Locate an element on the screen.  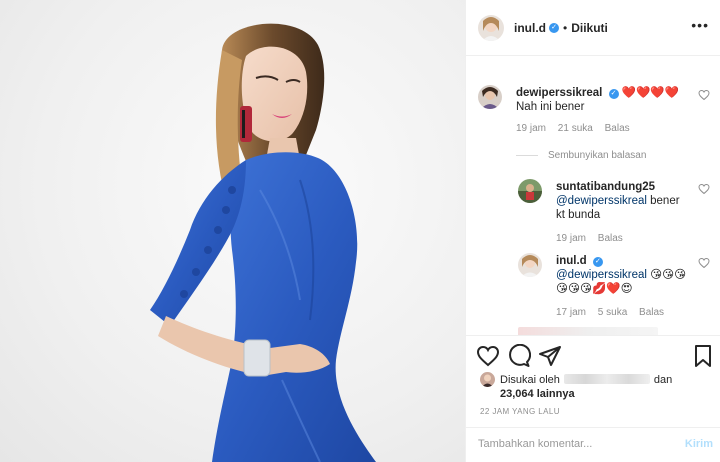
liked-by-and: dan is located at coordinates (663, 380).